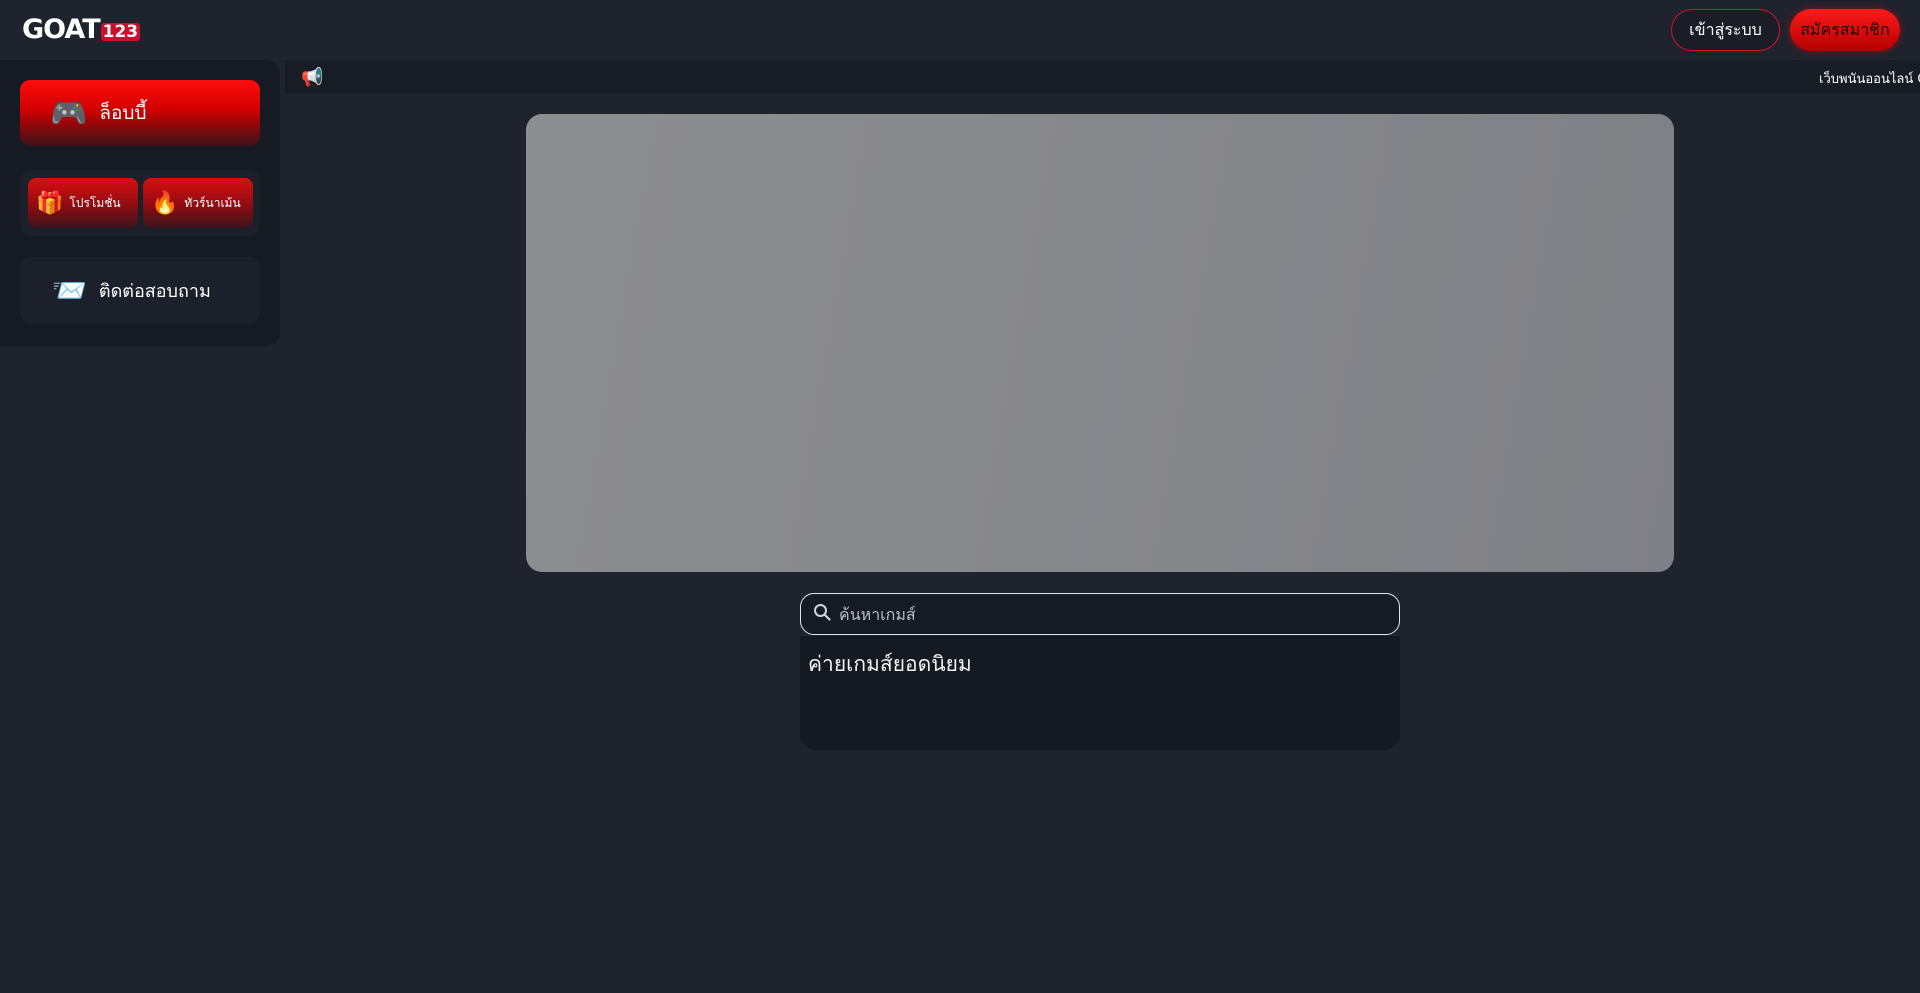  I want to click on announcement-text: เว็บพนันออนไลน์ G, so click(1869, 79).